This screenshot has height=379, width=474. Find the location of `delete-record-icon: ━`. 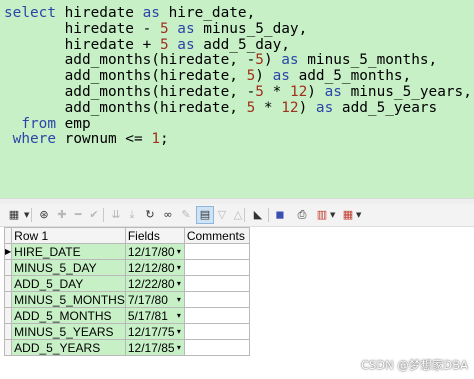

delete-record-icon: ━ is located at coordinates (78, 215).